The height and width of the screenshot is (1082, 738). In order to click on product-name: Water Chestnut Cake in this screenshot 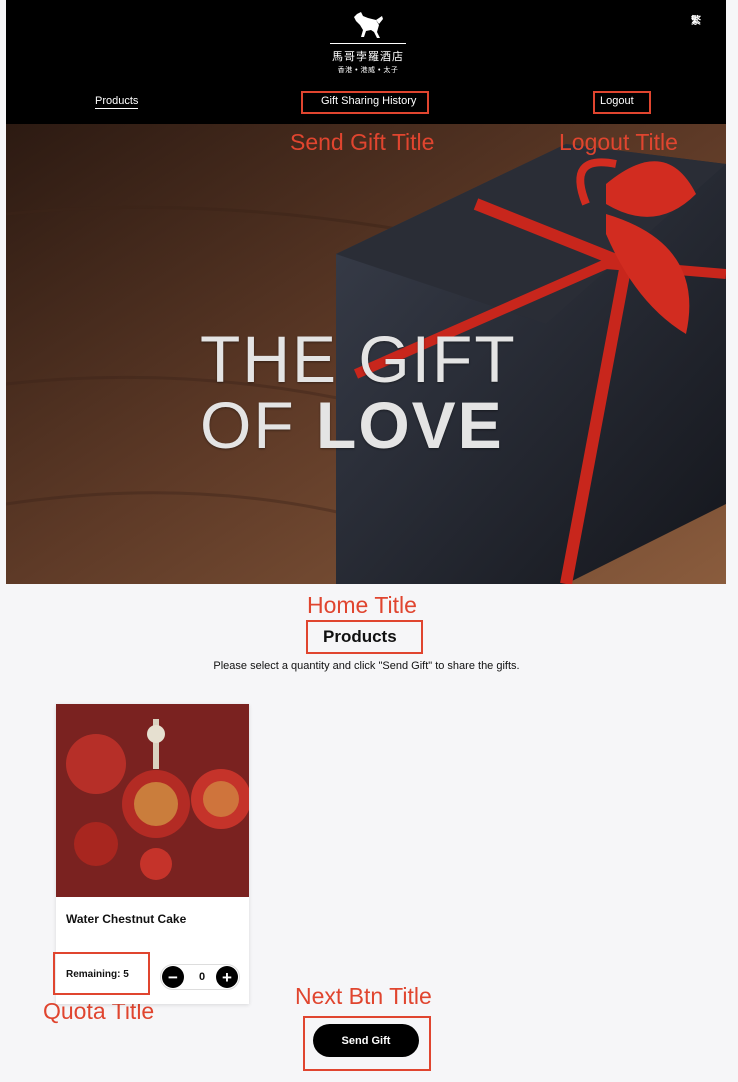, I will do `click(126, 919)`.